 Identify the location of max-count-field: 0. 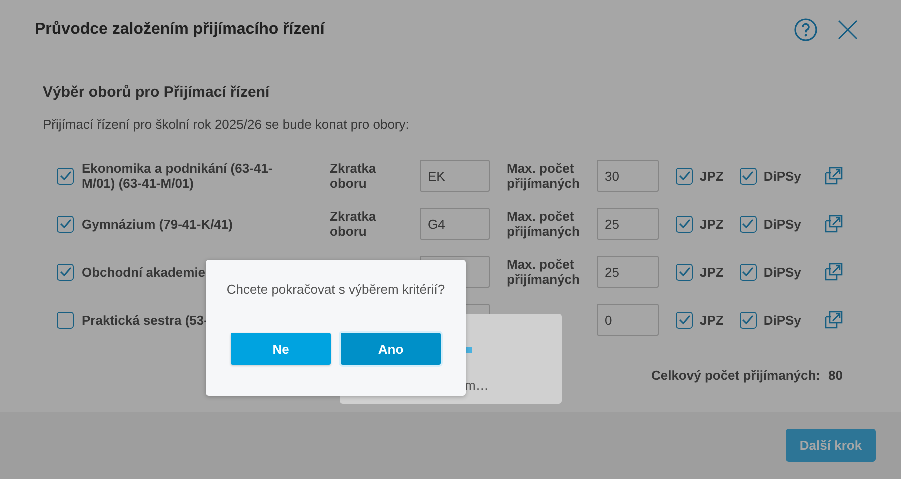
(628, 320).